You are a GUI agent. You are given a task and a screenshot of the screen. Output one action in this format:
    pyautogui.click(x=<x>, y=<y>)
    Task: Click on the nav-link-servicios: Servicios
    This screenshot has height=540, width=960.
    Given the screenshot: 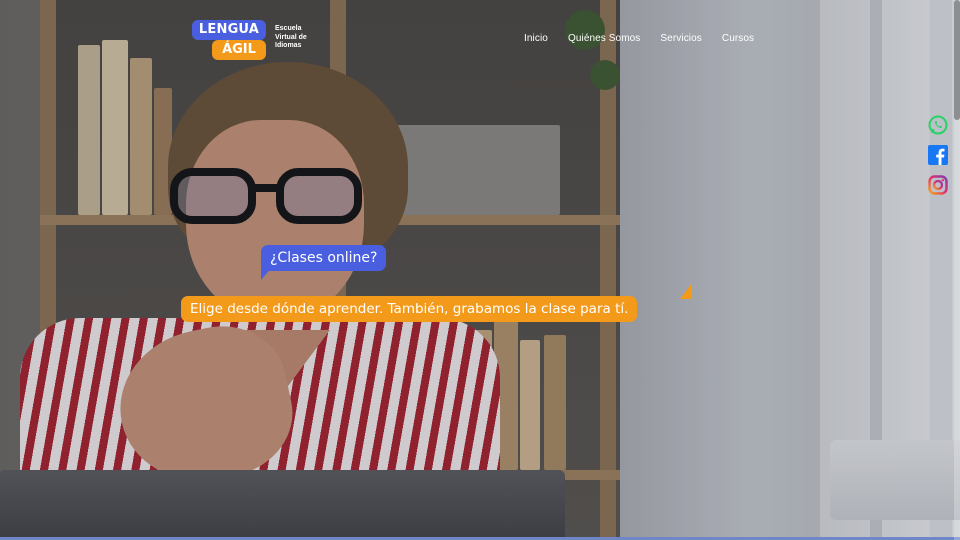 What is the action you would take?
    pyautogui.click(x=680, y=38)
    